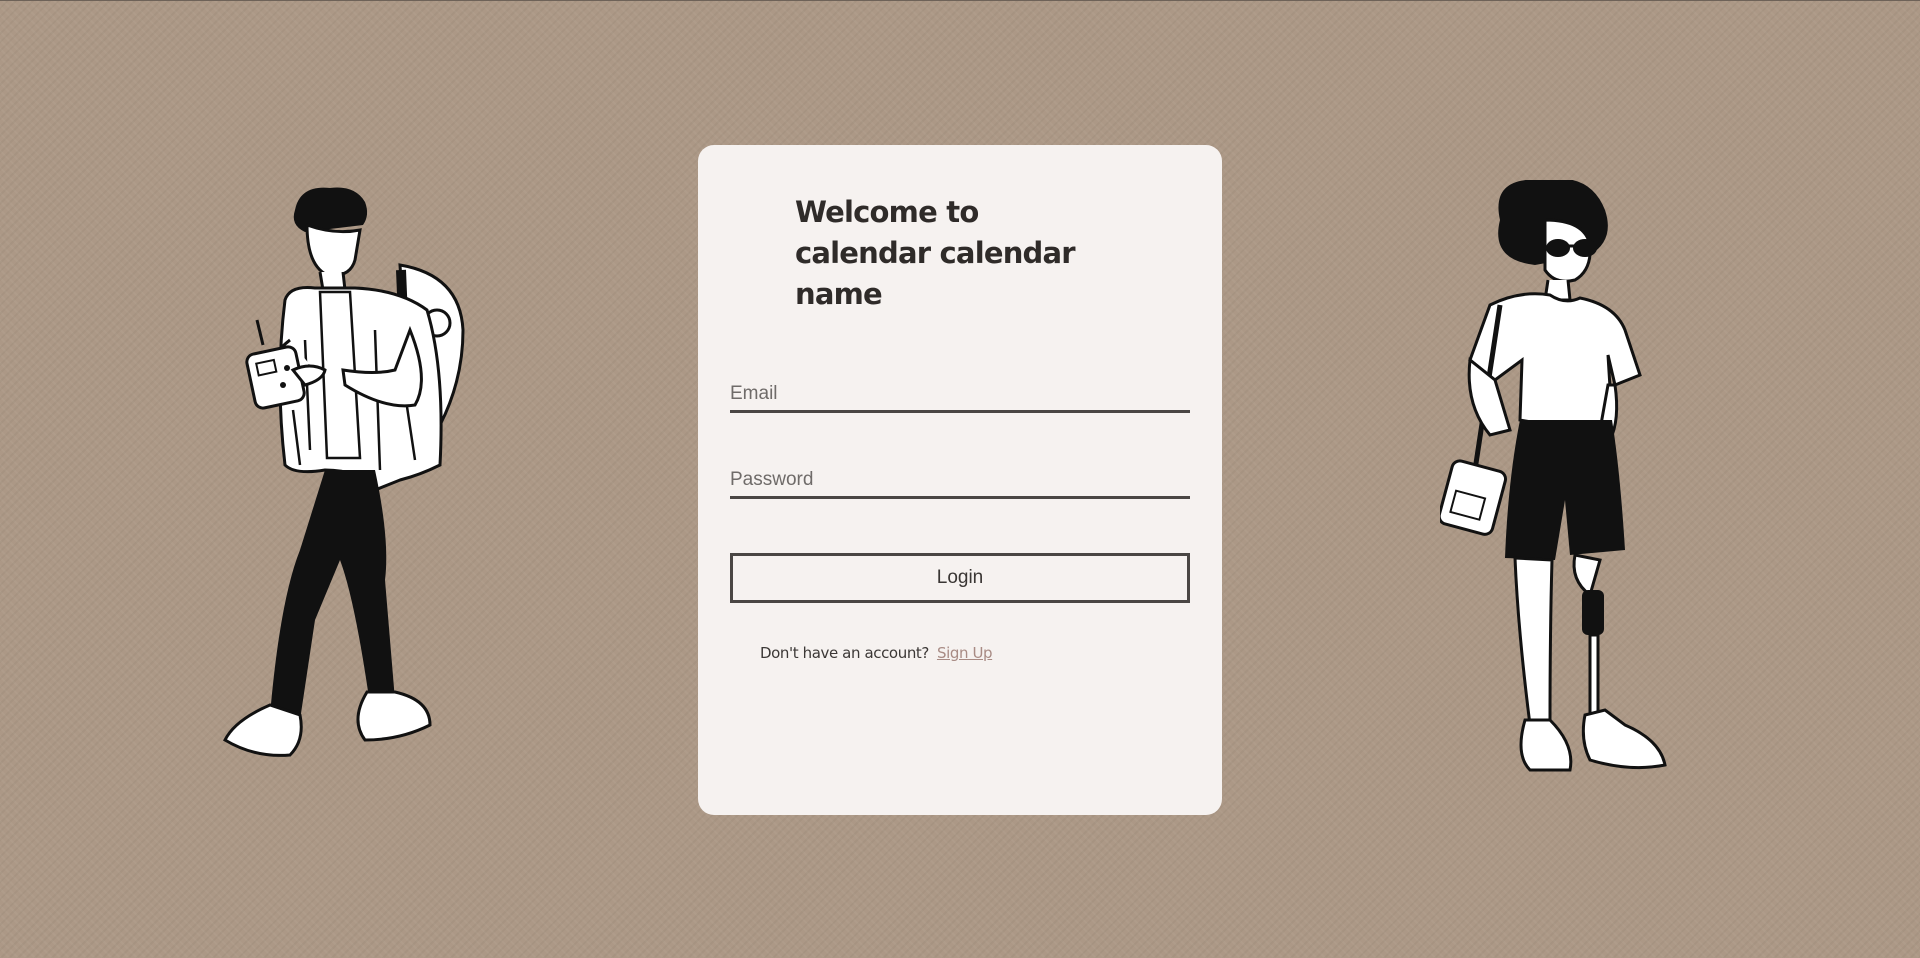  What do you see at coordinates (345, 480) in the screenshot?
I see `man-walking-illustration` at bounding box center [345, 480].